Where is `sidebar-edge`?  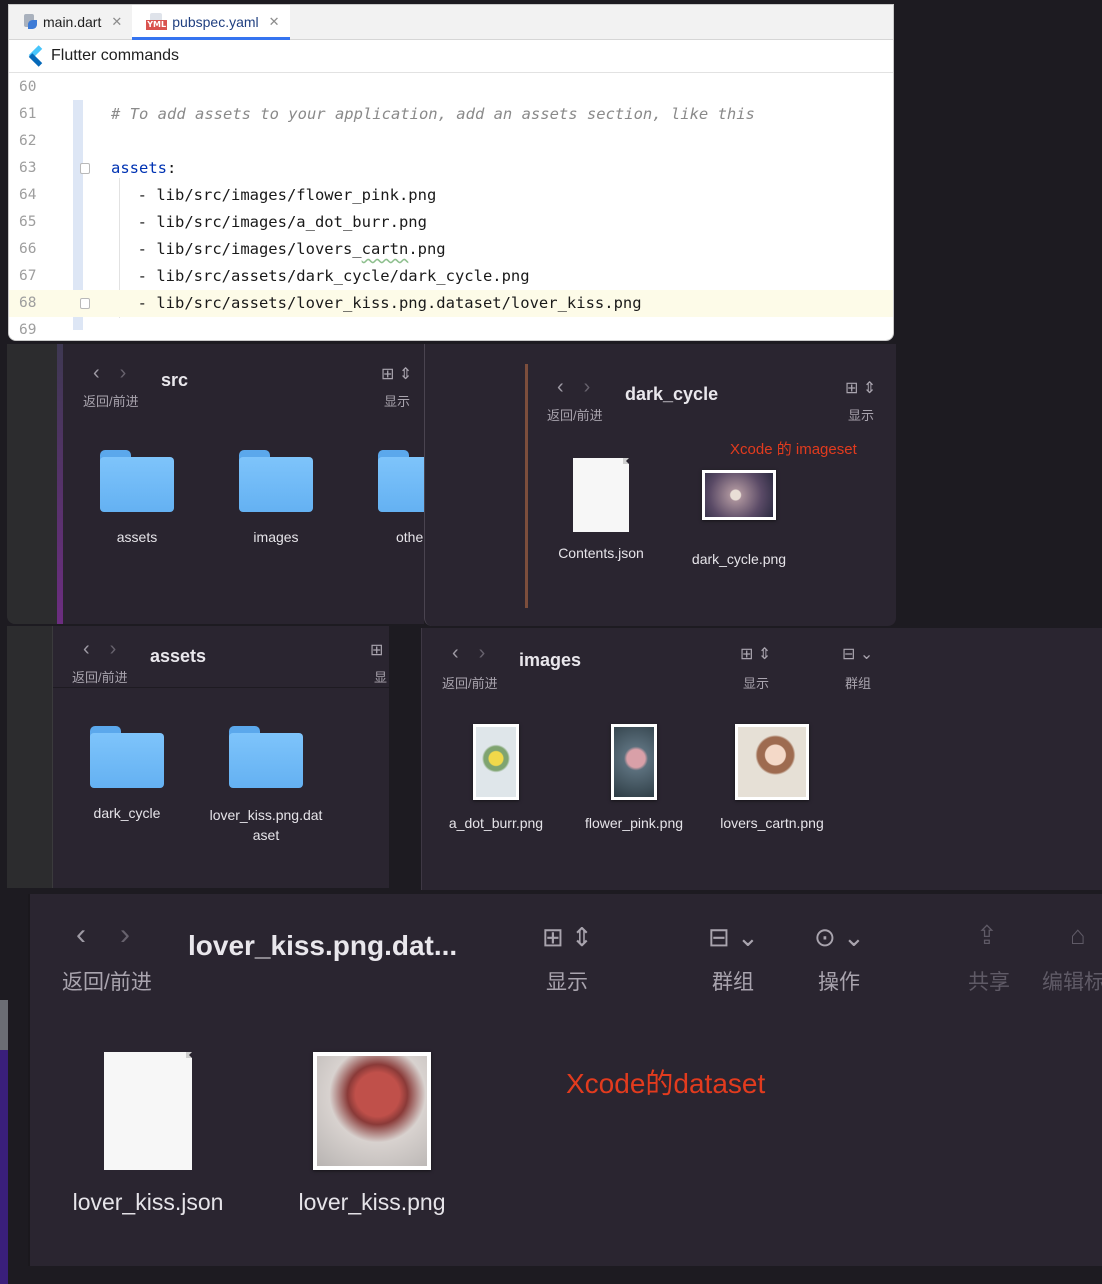
sidebar-edge is located at coordinates (30, 757).